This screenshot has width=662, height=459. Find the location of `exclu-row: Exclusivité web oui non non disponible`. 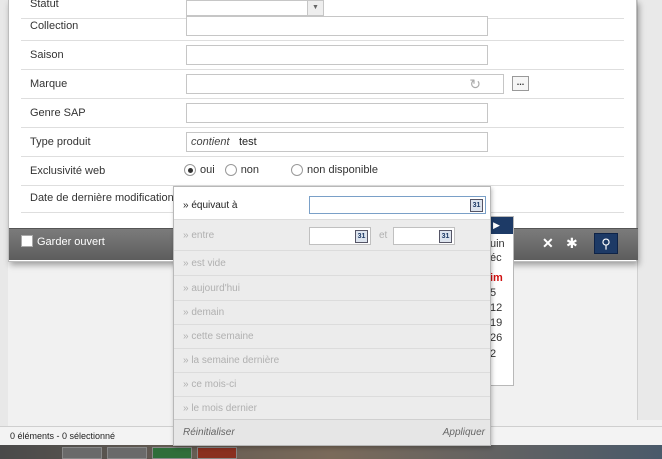

exclu-row: Exclusivité web oui non non disponible is located at coordinates (322, 171).